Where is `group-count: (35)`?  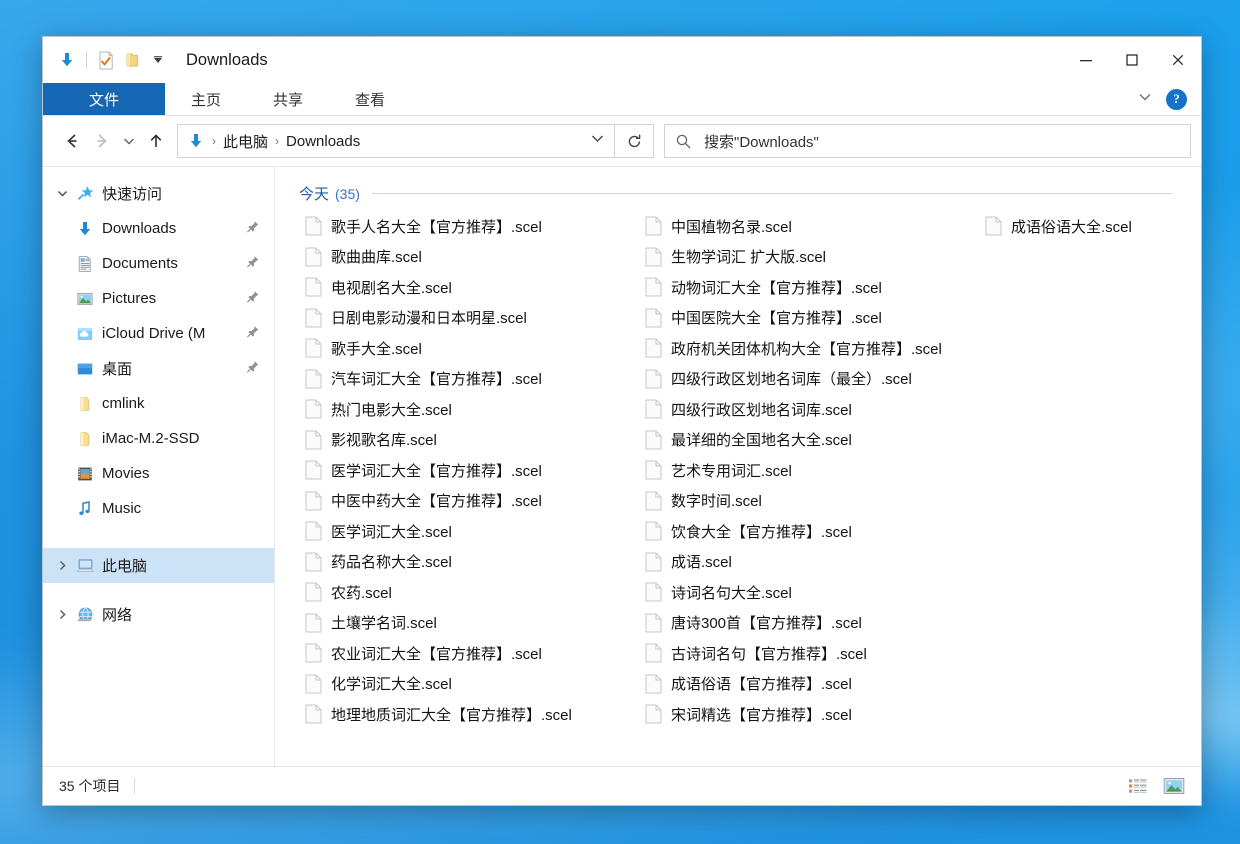
group-count: (35) is located at coordinates (347, 193).